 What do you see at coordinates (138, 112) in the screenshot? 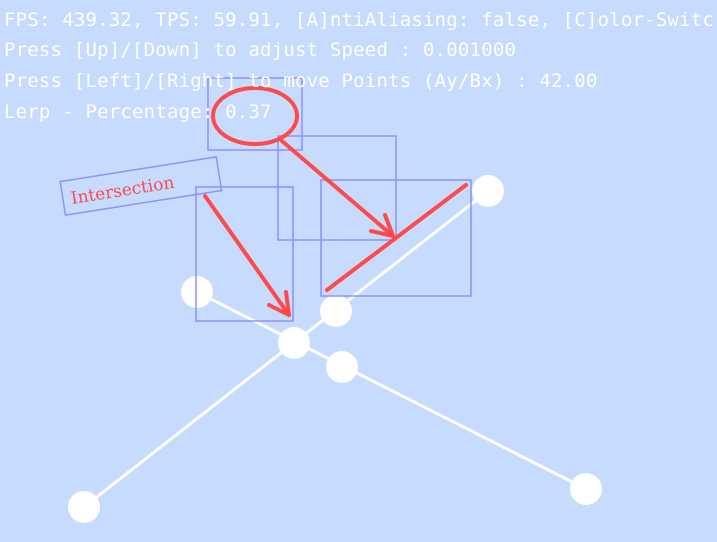
I see `hud-lerp-line: Lerp - Percentage: 0.37` at bounding box center [138, 112].